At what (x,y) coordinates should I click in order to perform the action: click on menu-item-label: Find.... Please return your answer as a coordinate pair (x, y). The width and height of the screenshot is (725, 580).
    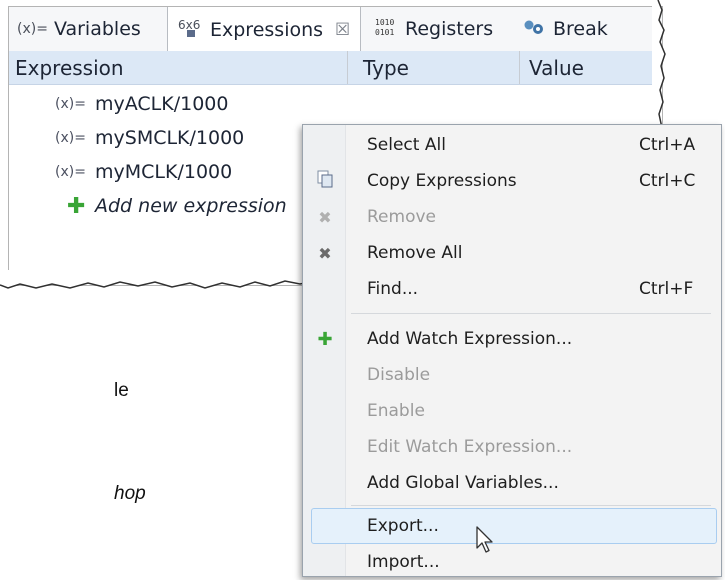
    Looking at the image, I should click on (393, 289).